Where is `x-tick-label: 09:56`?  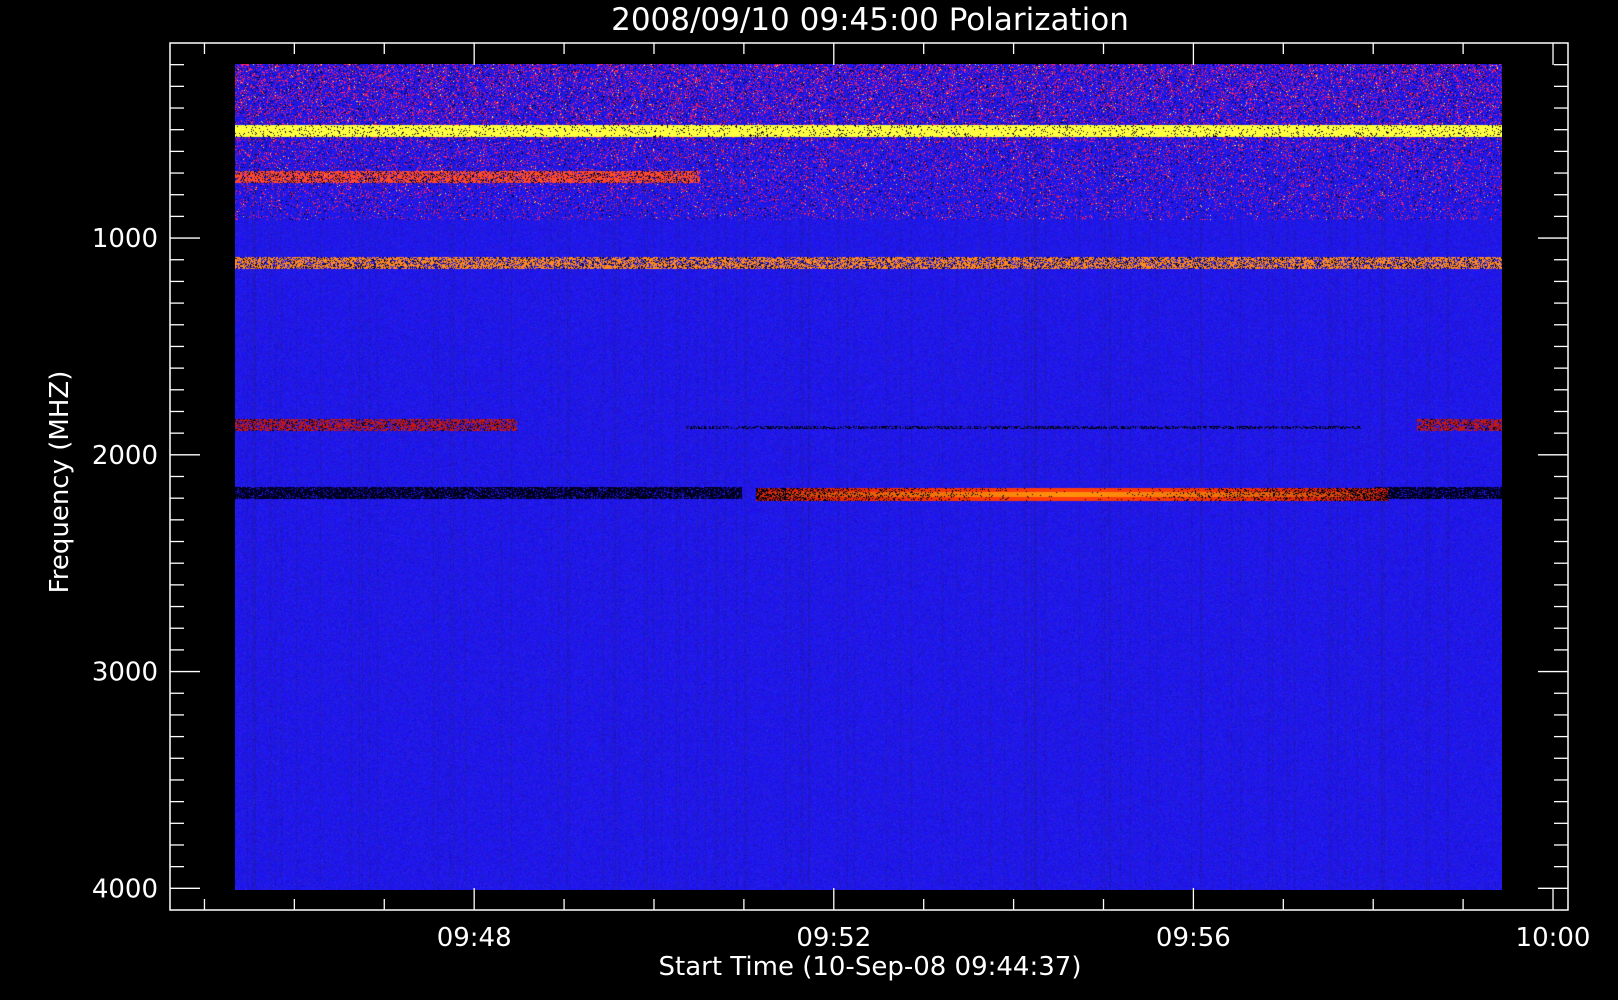 x-tick-label: 09:56 is located at coordinates (1193, 938).